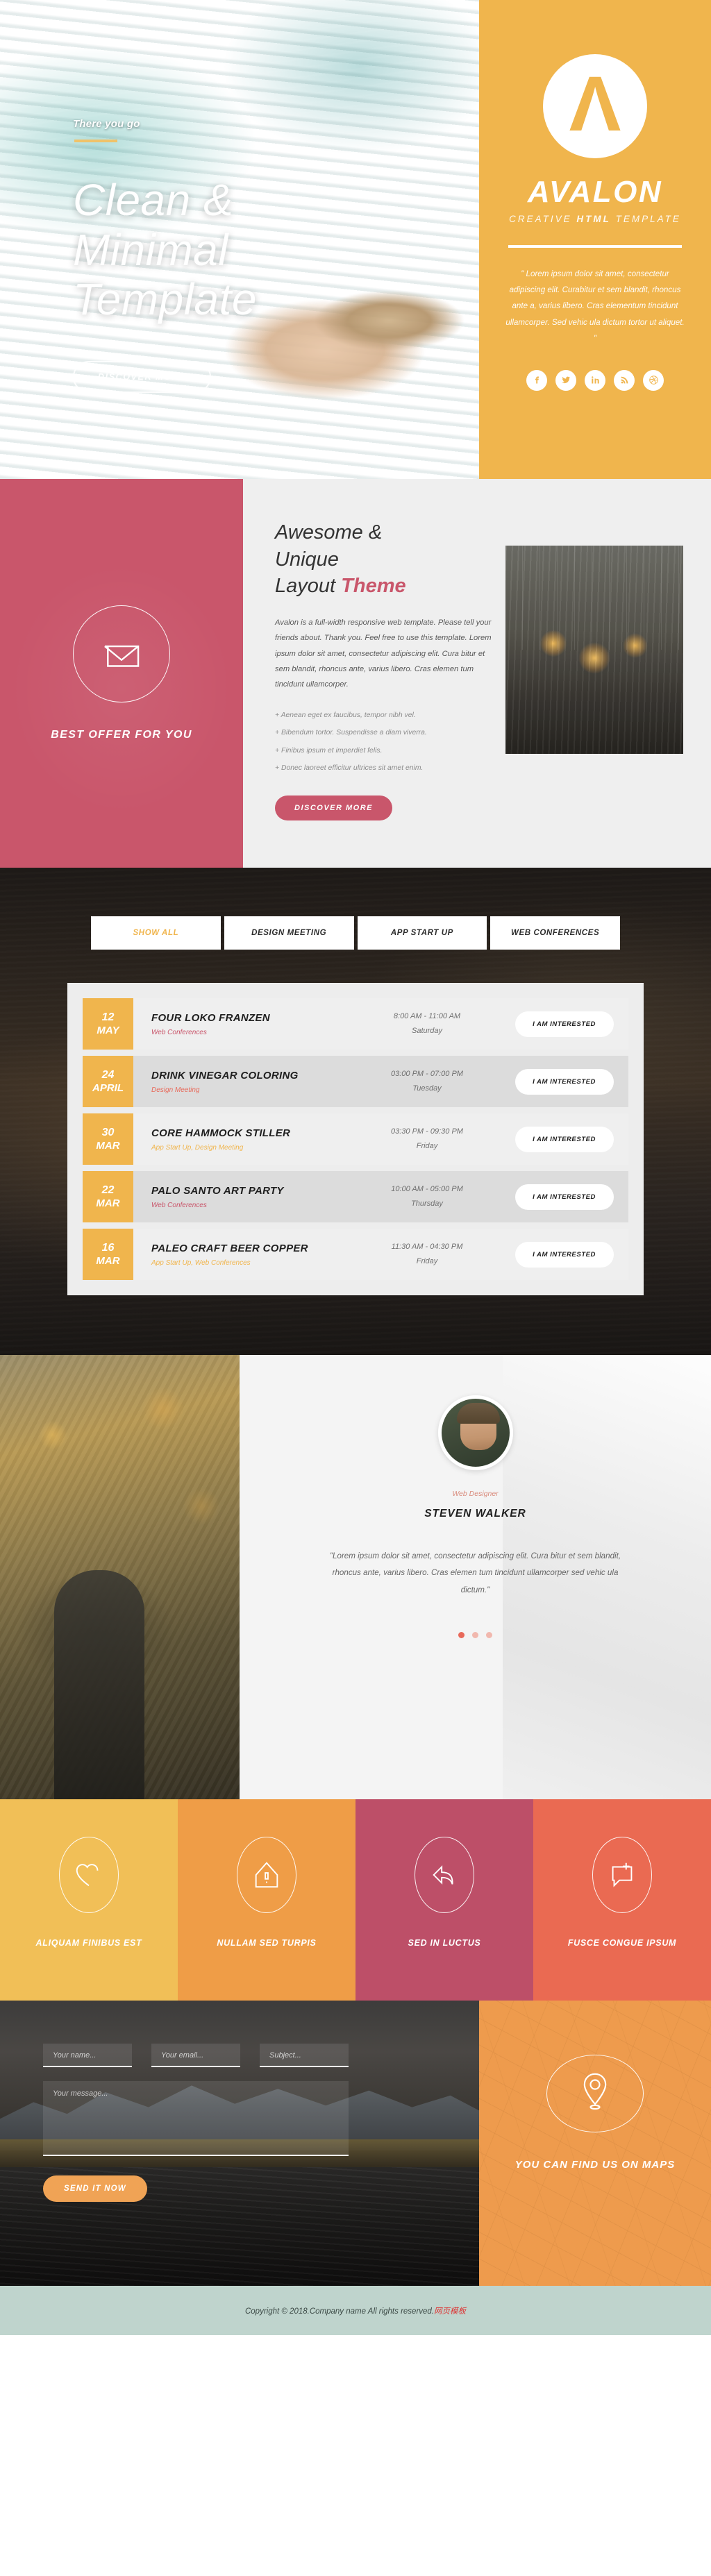 This screenshot has height=2576, width=711. What do you see at coordinates (427, 1246) in the screenshot?
I see `event-time: 11:30 AM - 04:30 PM` at bounding box center [427, 1246].